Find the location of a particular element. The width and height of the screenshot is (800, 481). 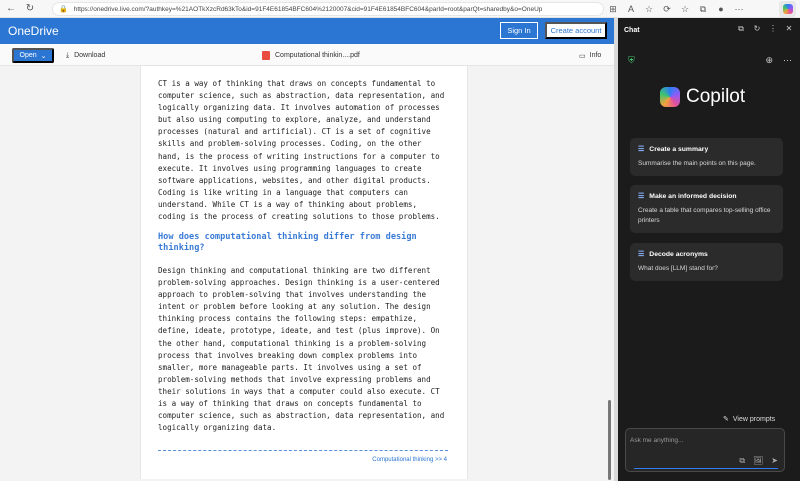

close-icon: ✕ is located at coordinates (789, 29).